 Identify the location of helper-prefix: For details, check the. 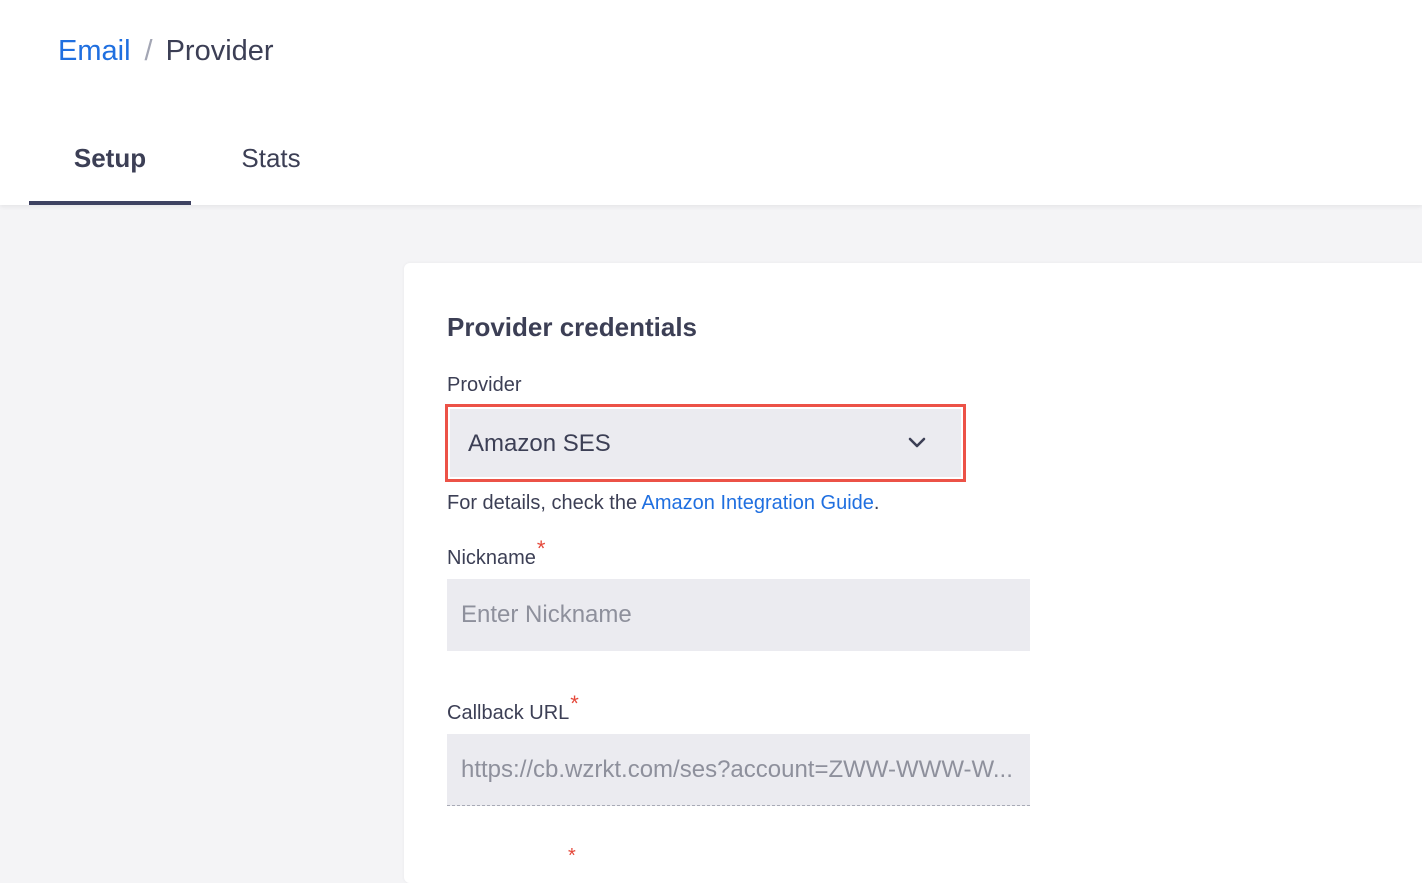
(544, 503).